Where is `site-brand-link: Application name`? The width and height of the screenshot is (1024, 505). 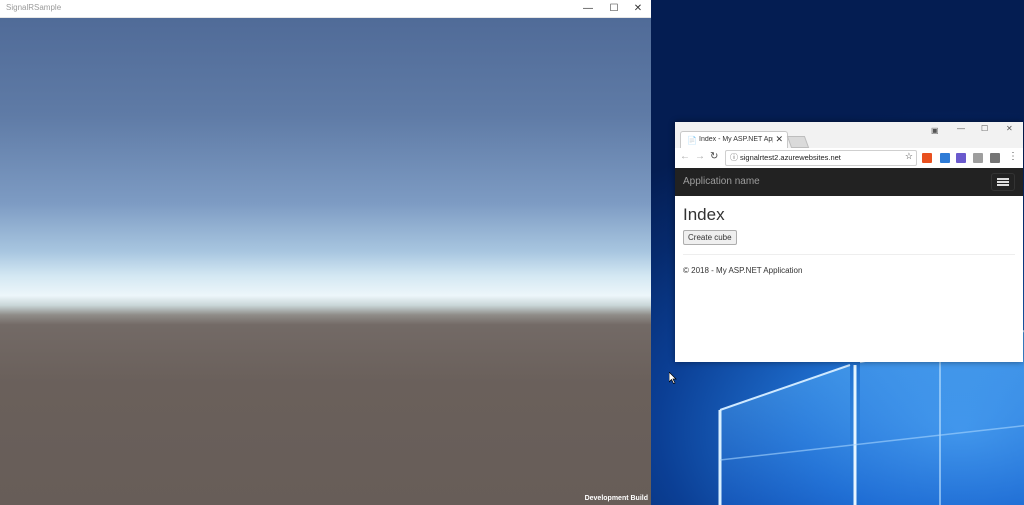
site-brand-link: Application name is located at coordinates (721, 181).